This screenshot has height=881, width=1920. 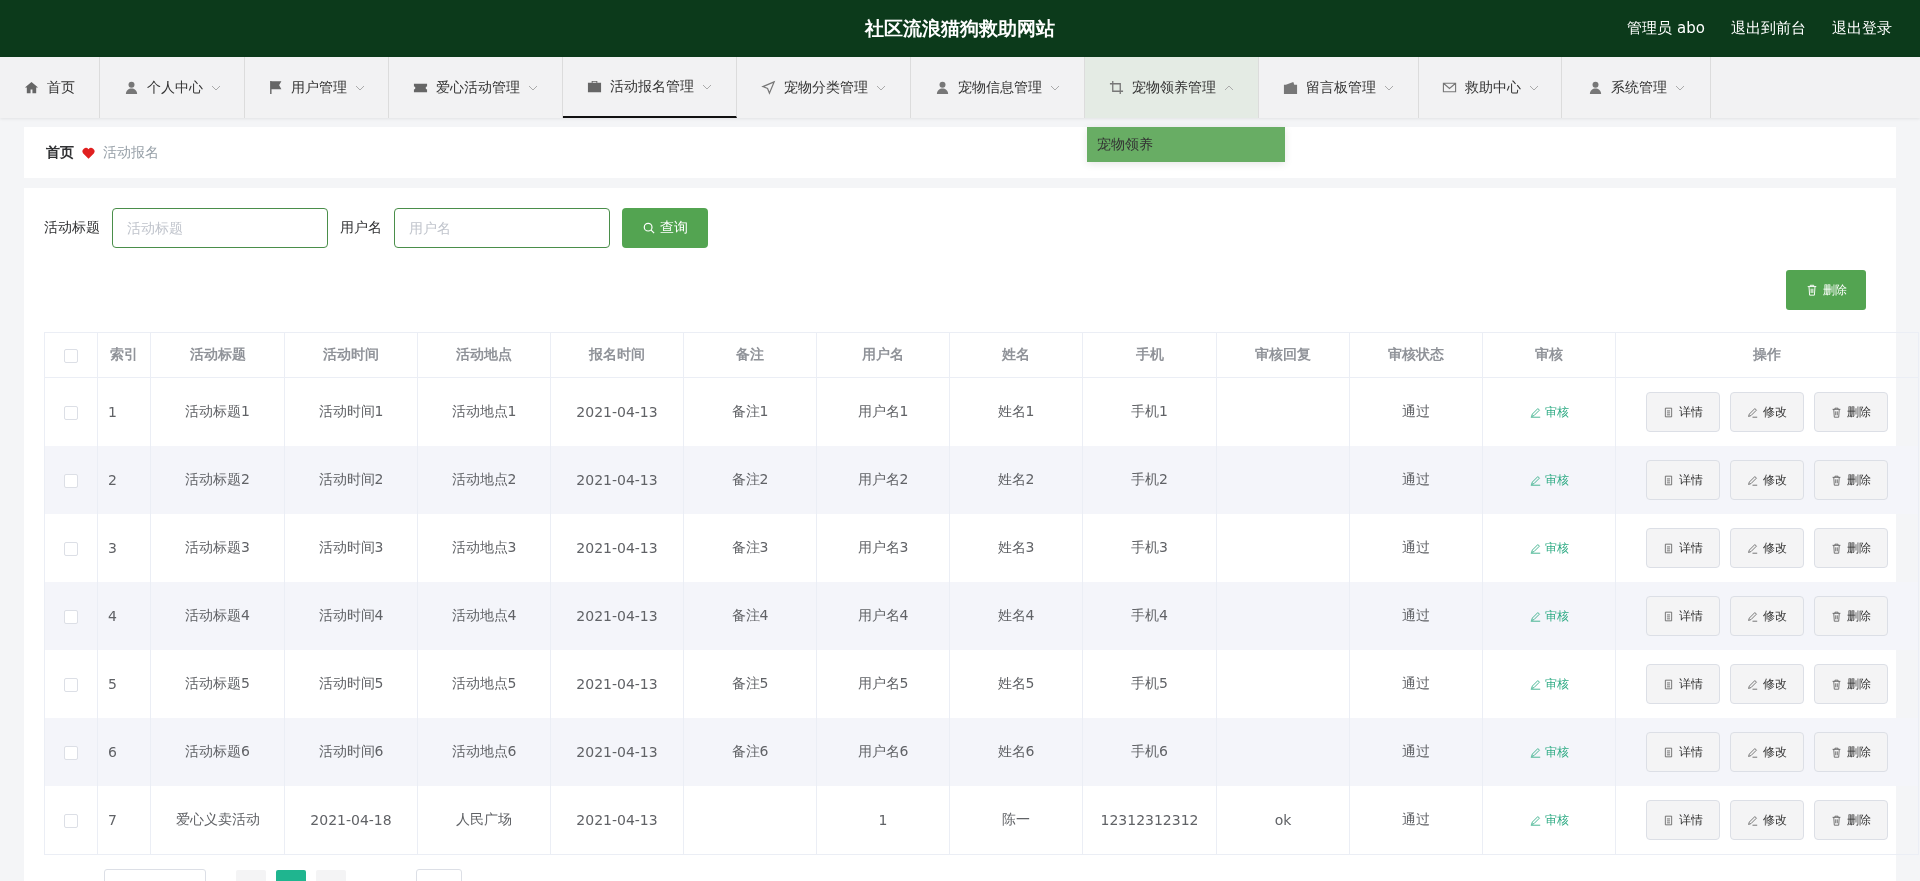 What do you see at coordinates (1016, 479) in the screenshot?
I see `table-cell: 姓名2` at bounding box center [1016, 479].